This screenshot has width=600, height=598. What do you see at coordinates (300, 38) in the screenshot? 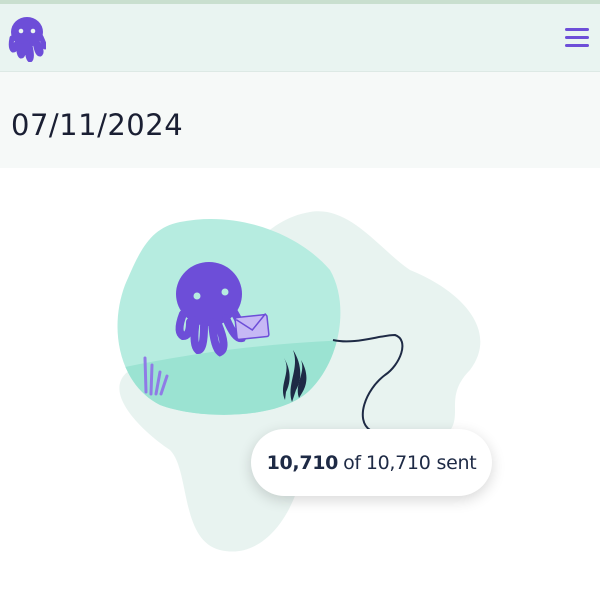
I see `app-header` at bounding box center [300, 38].